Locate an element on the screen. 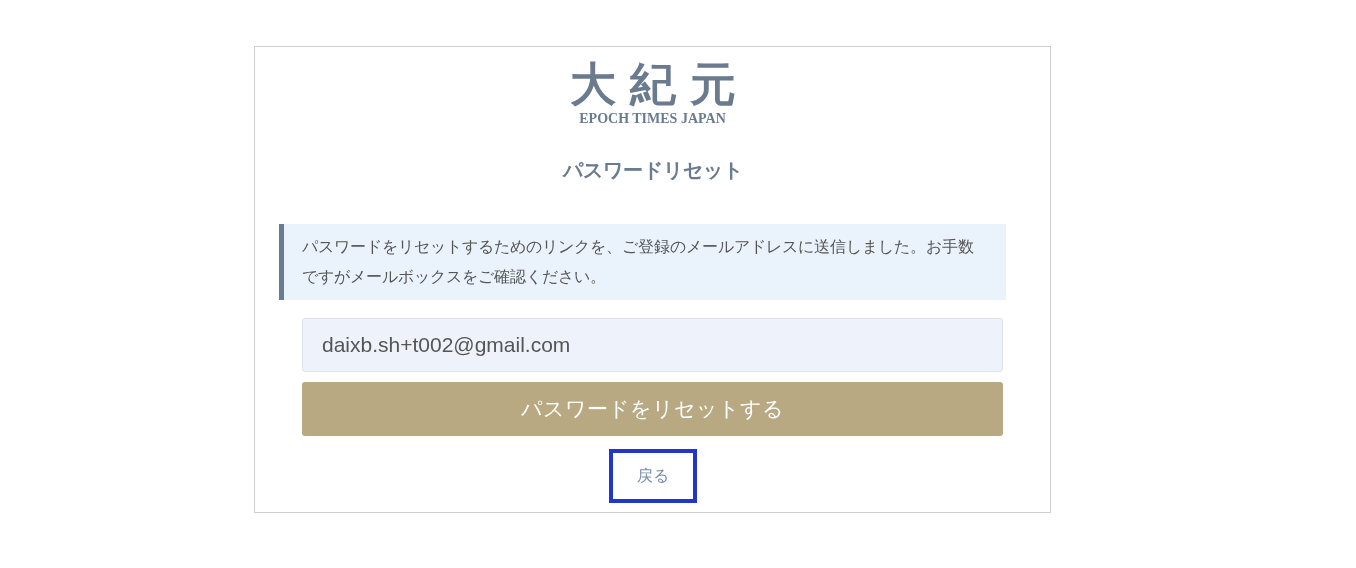 The height and width of the screenshot is (568, 1356). email-field: daixb.sh+t002@gmail.com is located at coordinates (652, 345).